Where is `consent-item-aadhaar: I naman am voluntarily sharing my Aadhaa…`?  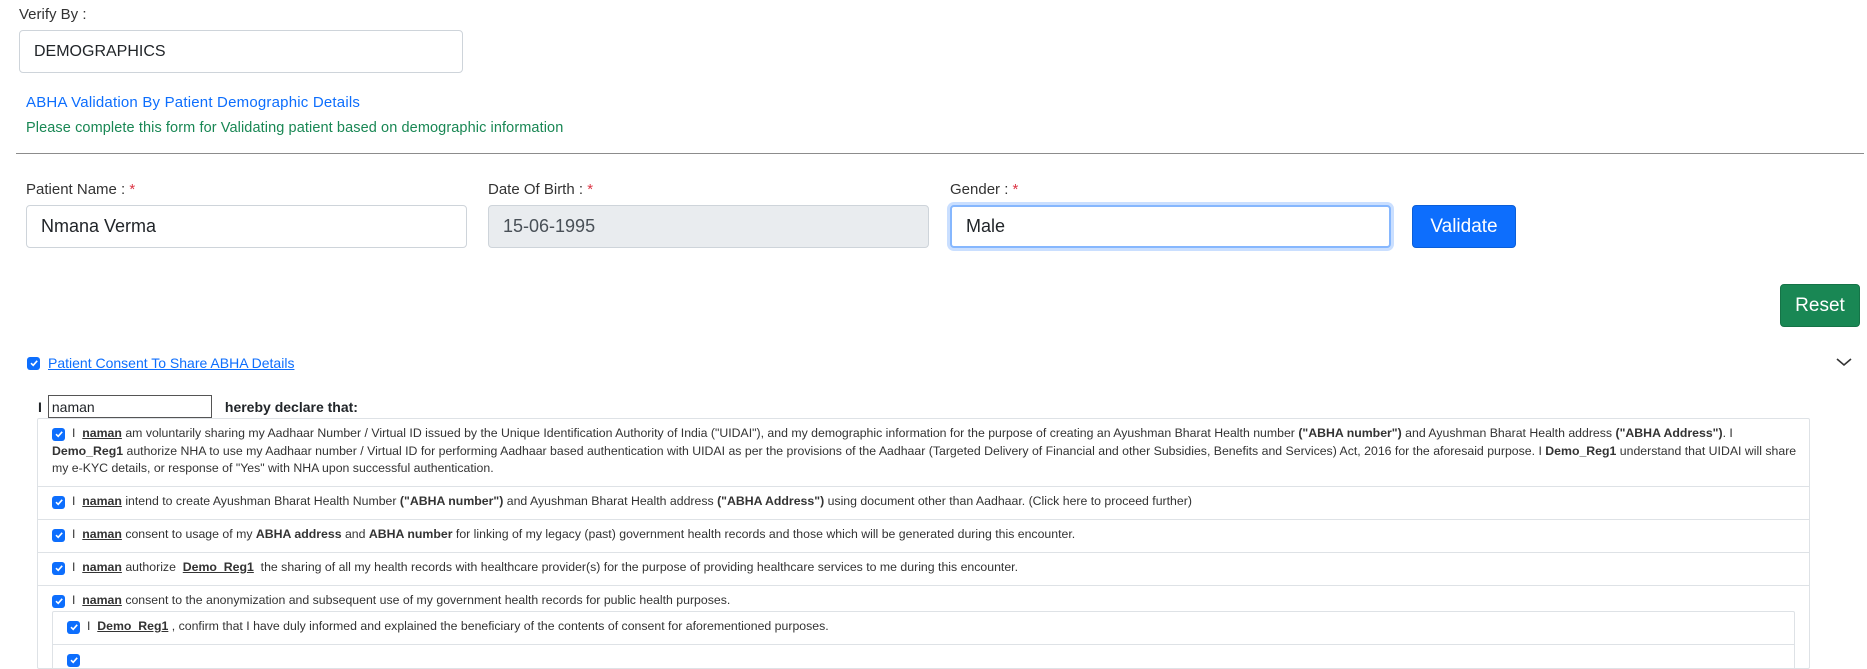 consent-item-aadhaar: I naman am voluntarily sharing my Aadhaa… is located at coordinates (923, 453).